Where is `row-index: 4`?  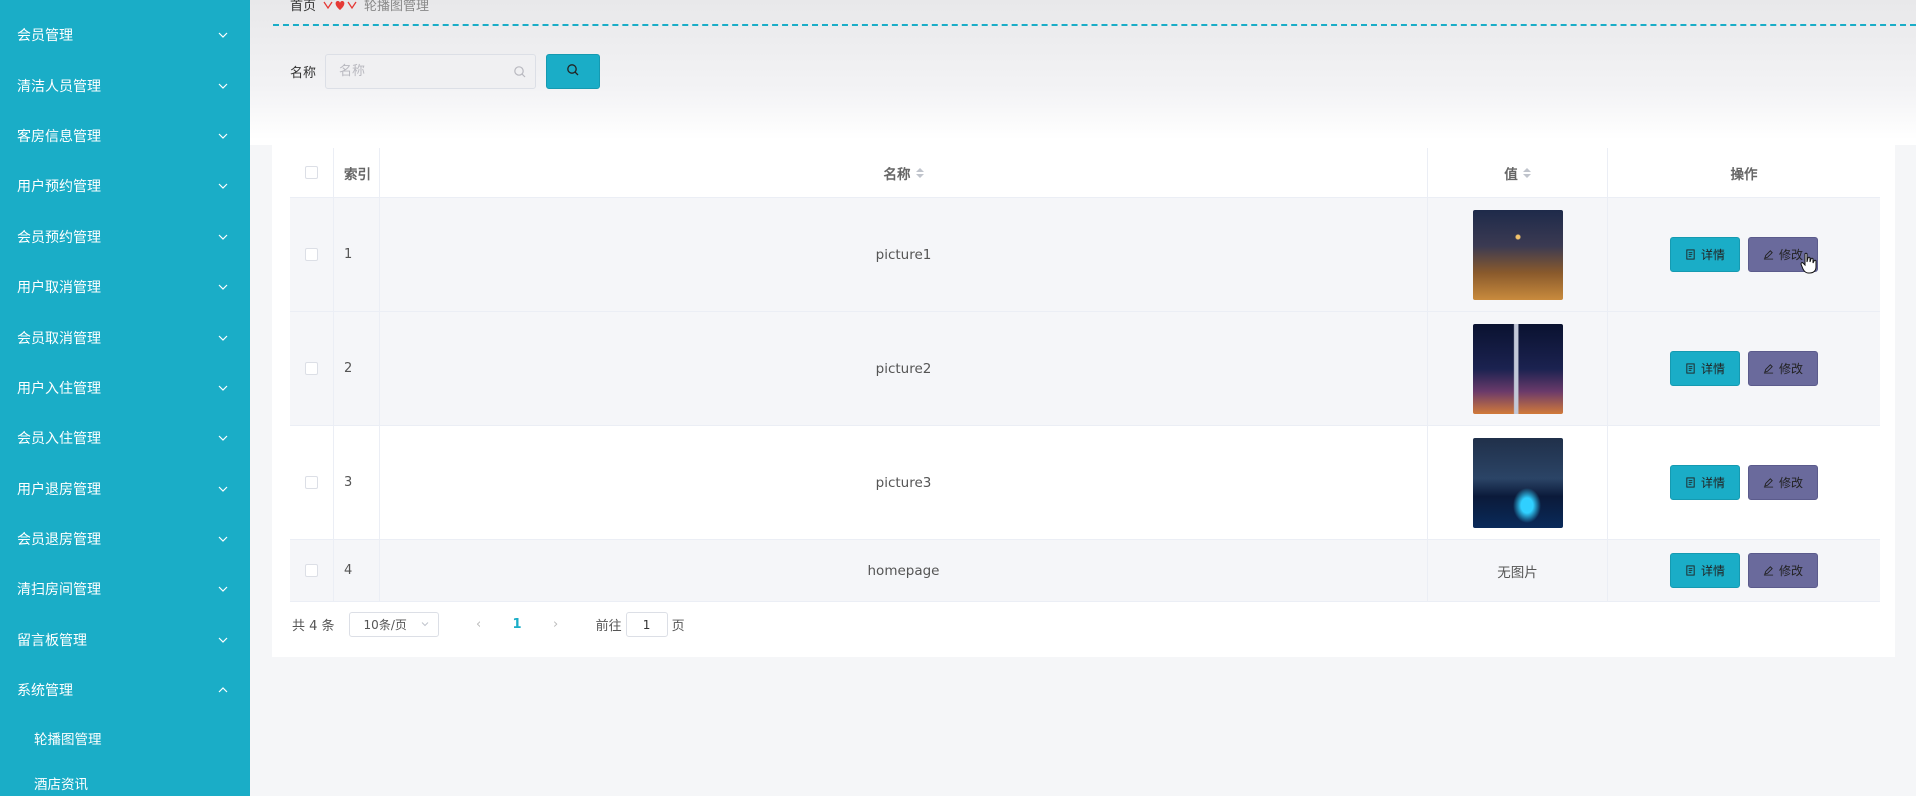 row-index: 4 is located at coordinates (357, 570).